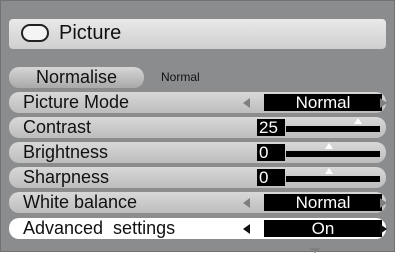 This screenshot has width=395, height=253. I want to click on white-balance-value: Normal, so click(323, 202).